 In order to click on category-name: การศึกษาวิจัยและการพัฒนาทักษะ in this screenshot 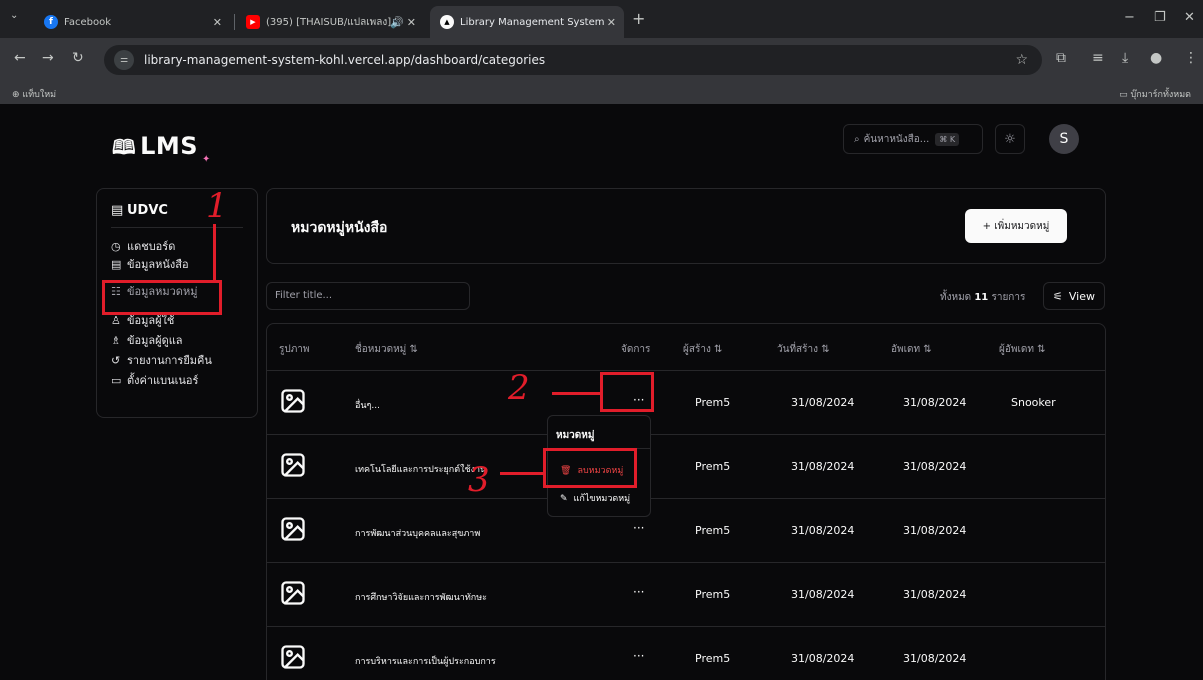, I will do `click(421, 598)`.